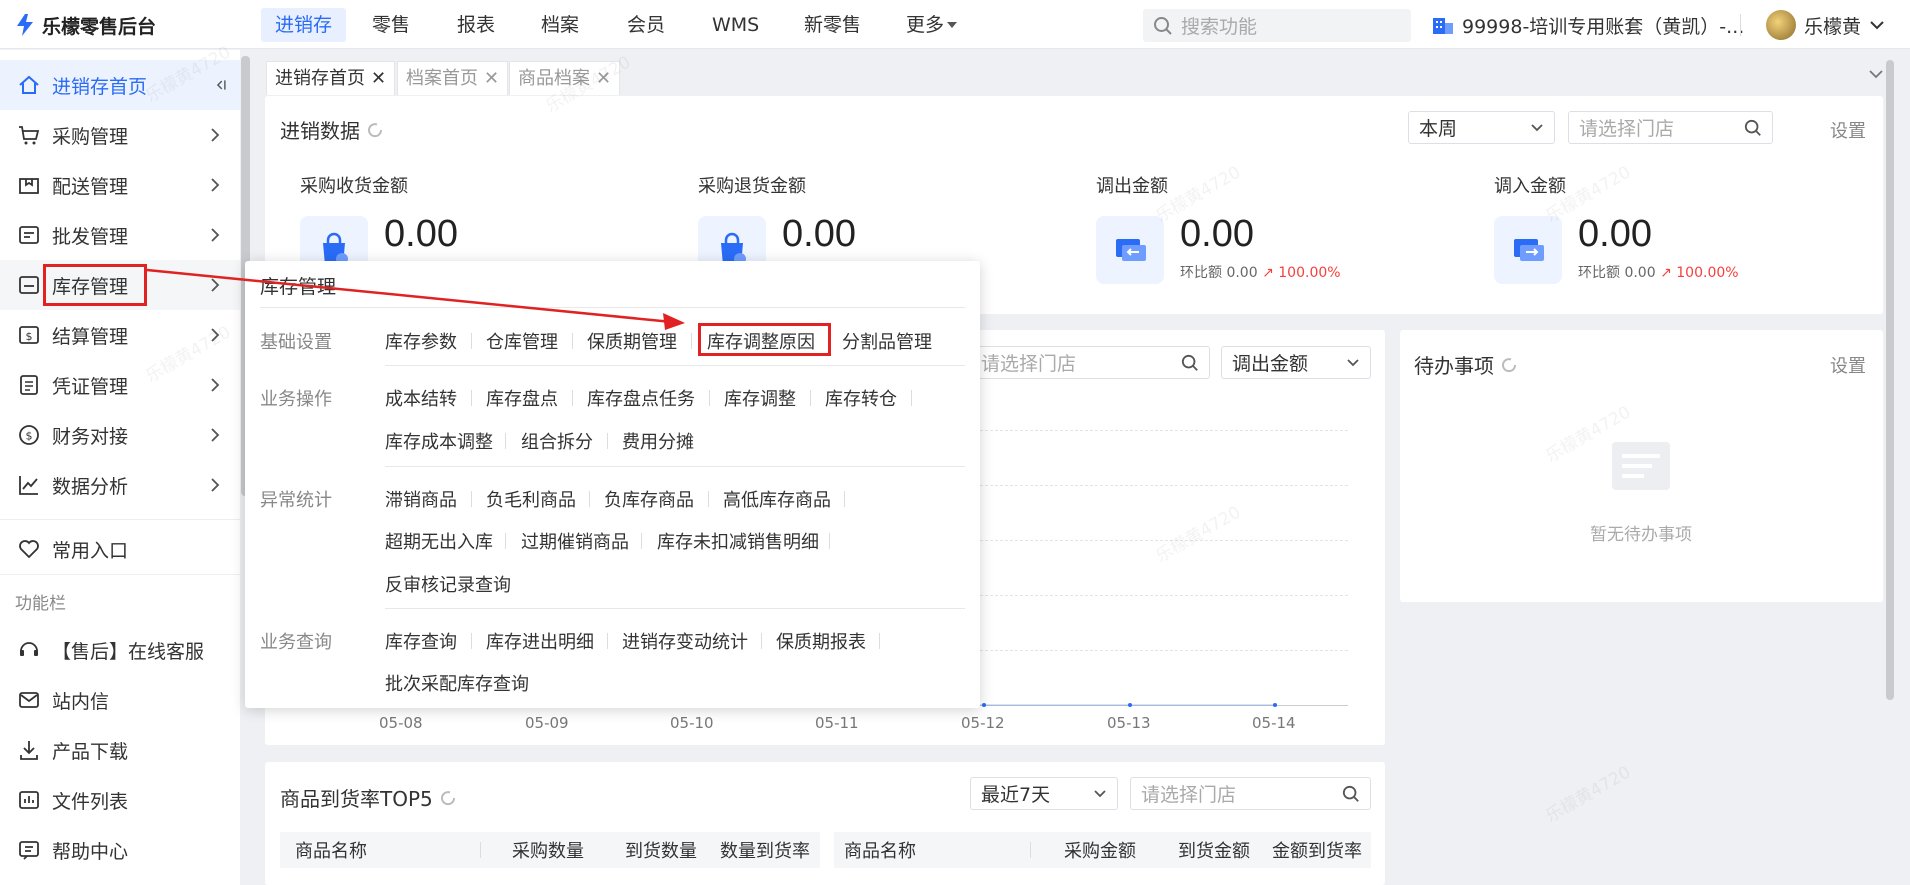 The height and width of the screenshot is (885, 1910). I want to click on menu-item-stocktake: 库存盘点, so click(522, 398).